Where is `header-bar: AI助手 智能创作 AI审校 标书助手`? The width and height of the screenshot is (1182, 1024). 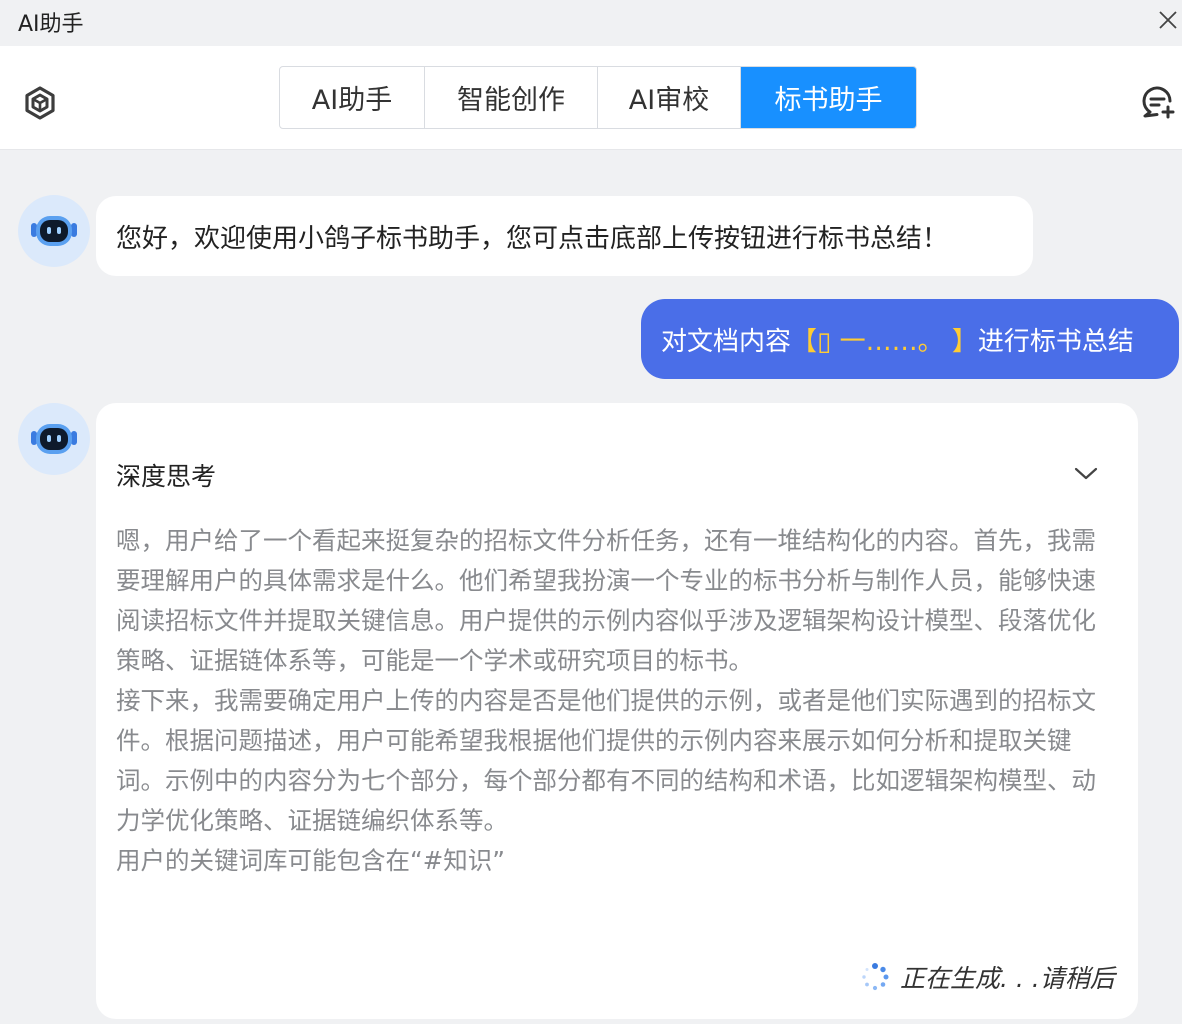
header-bar: AI助手 智能创作 AI审校 标书助手 is located at coordinates (591, 98).